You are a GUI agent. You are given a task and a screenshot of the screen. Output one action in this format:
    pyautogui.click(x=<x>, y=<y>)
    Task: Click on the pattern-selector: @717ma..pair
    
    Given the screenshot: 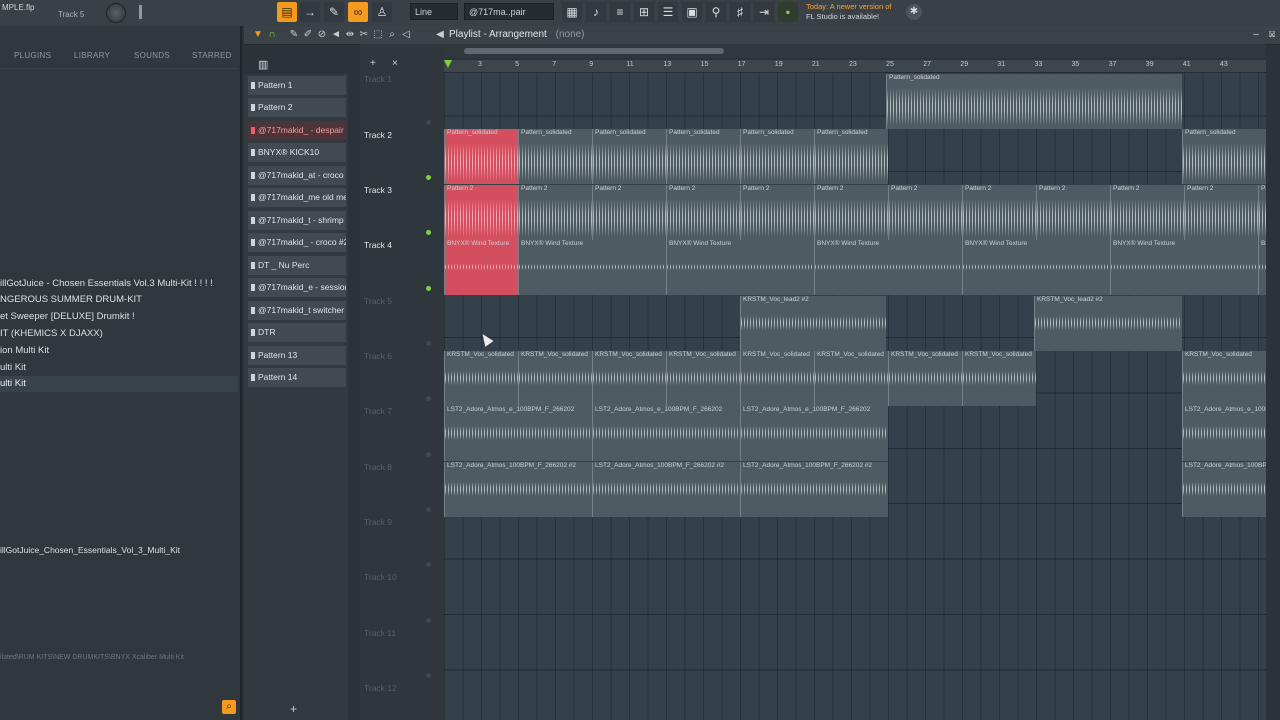 What is the action you would take?
    pyautogui.click(x=509, y=11)
    